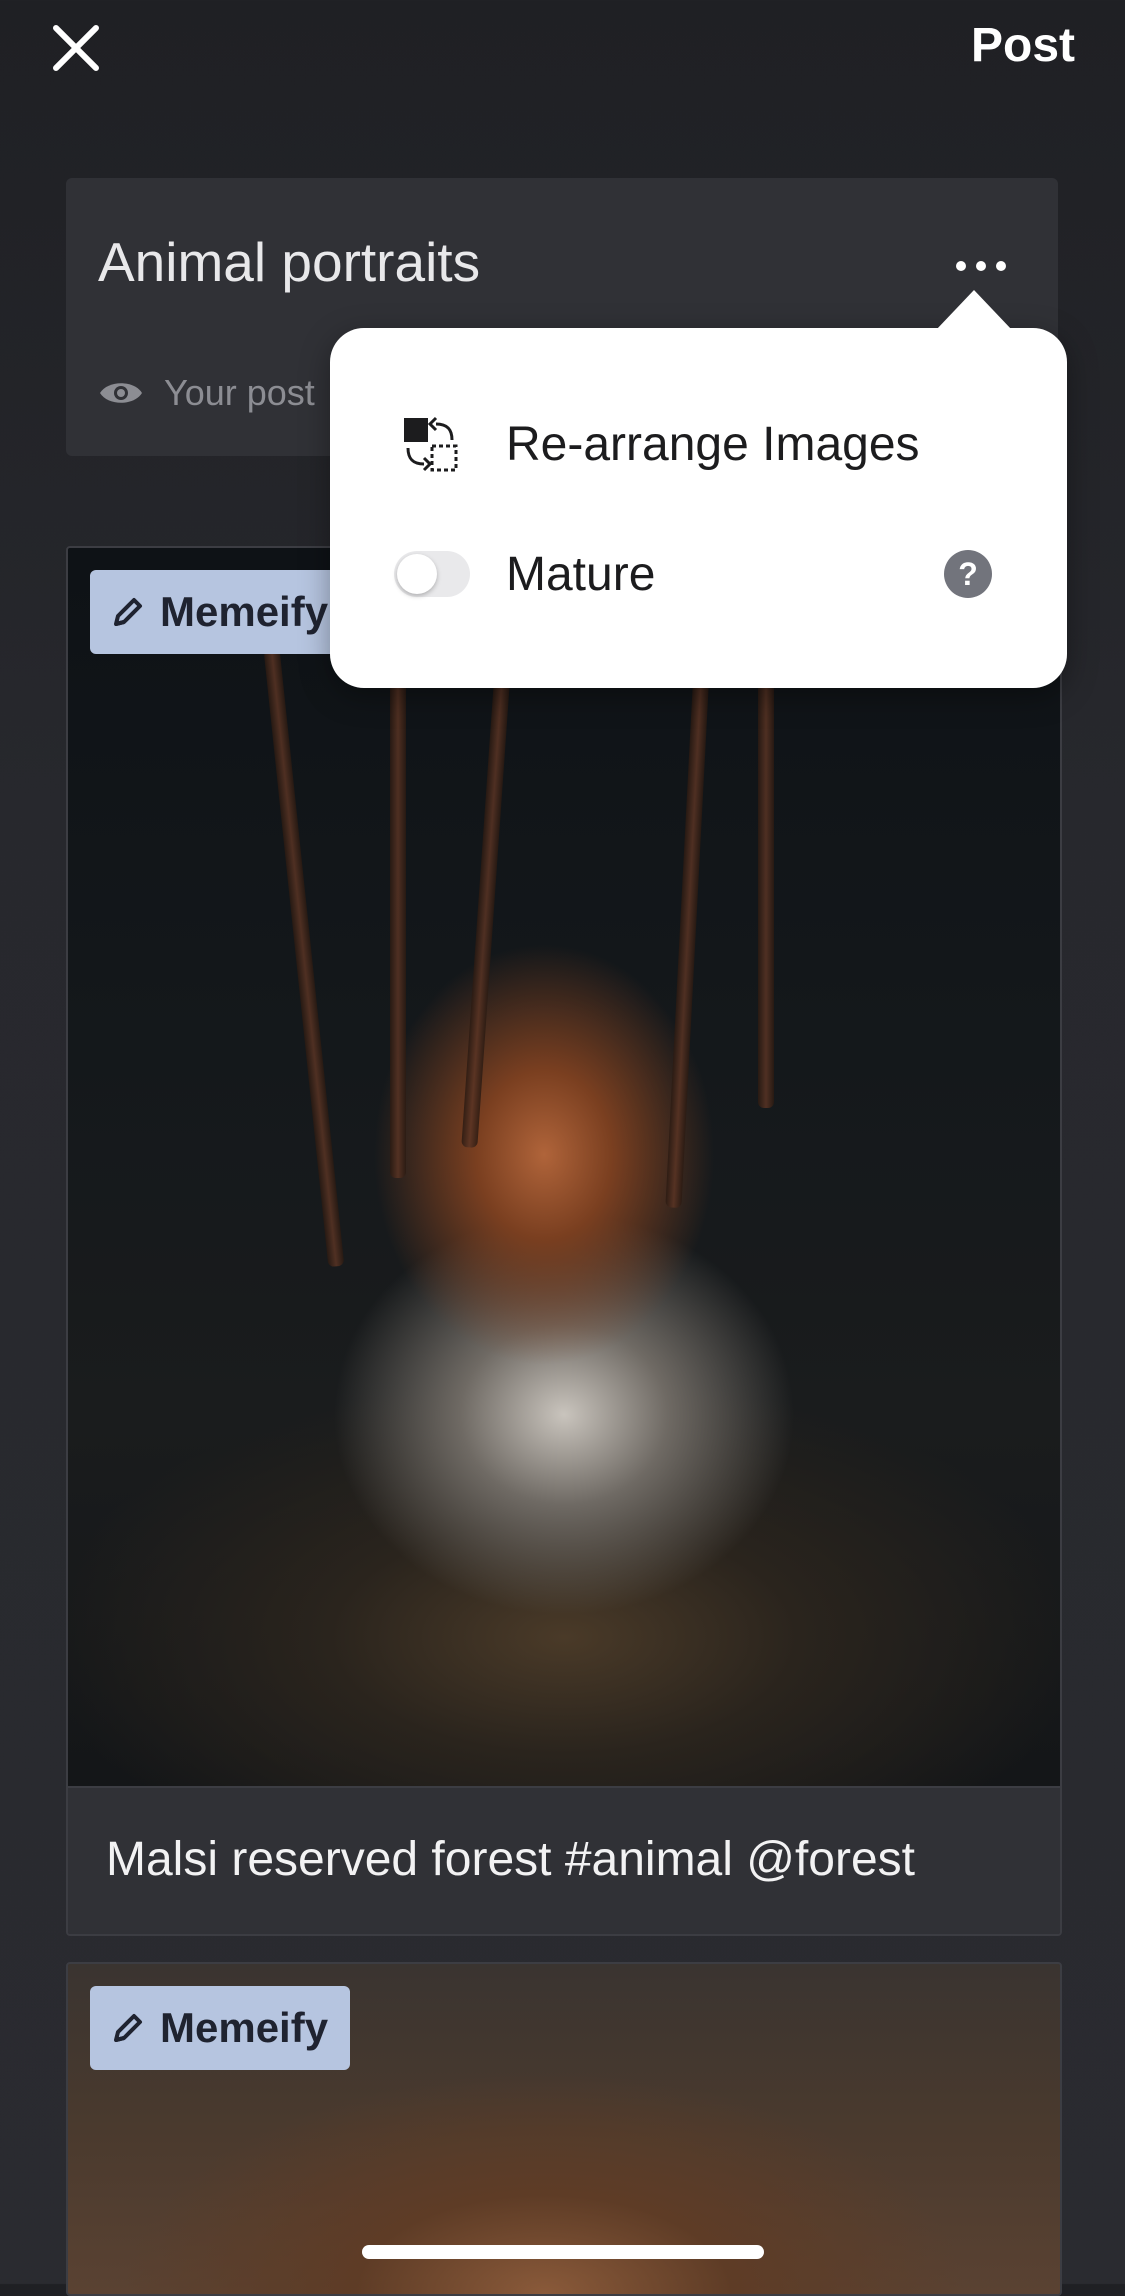 This screenshot has height=2296, width=1125. What do you see at coordinates (239, 392) in the screenshot?
I see `visibility-text: Your post` at bounding box center [239, 392].